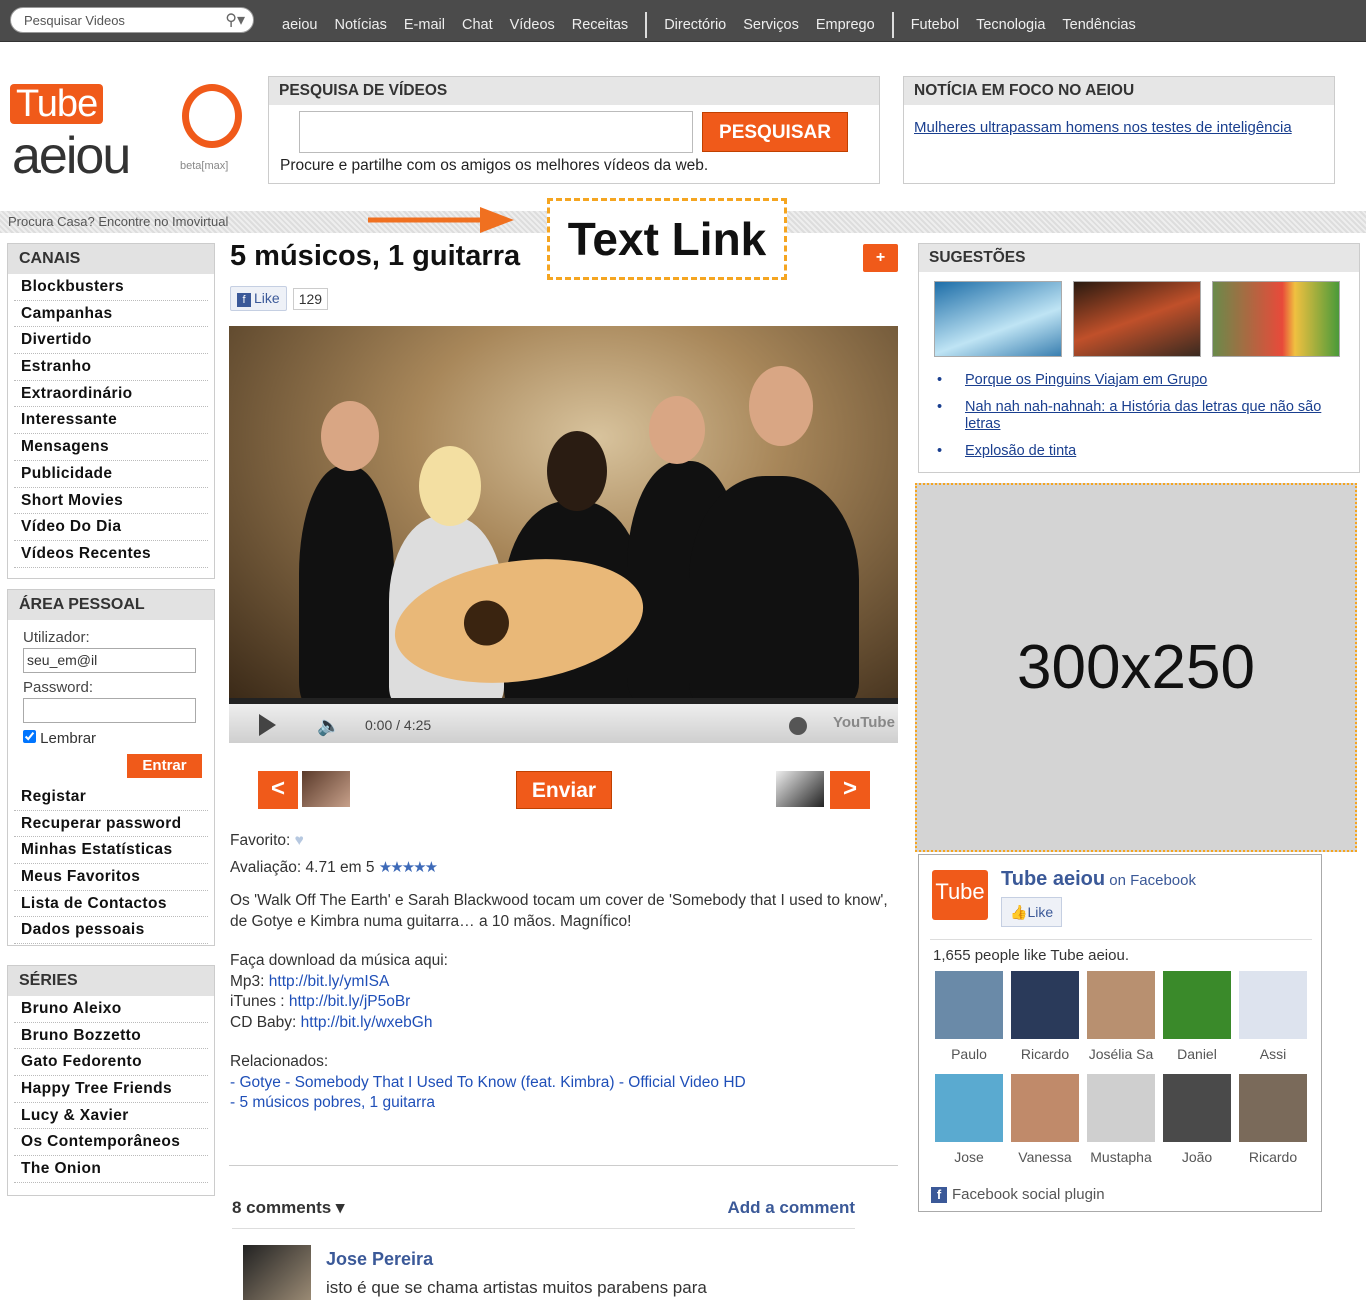 This screenshot has width=1366, height=1300. Describe the element at coordinates (111, 367) in the screenshot. I see `channel-item: Estranho` at that location.